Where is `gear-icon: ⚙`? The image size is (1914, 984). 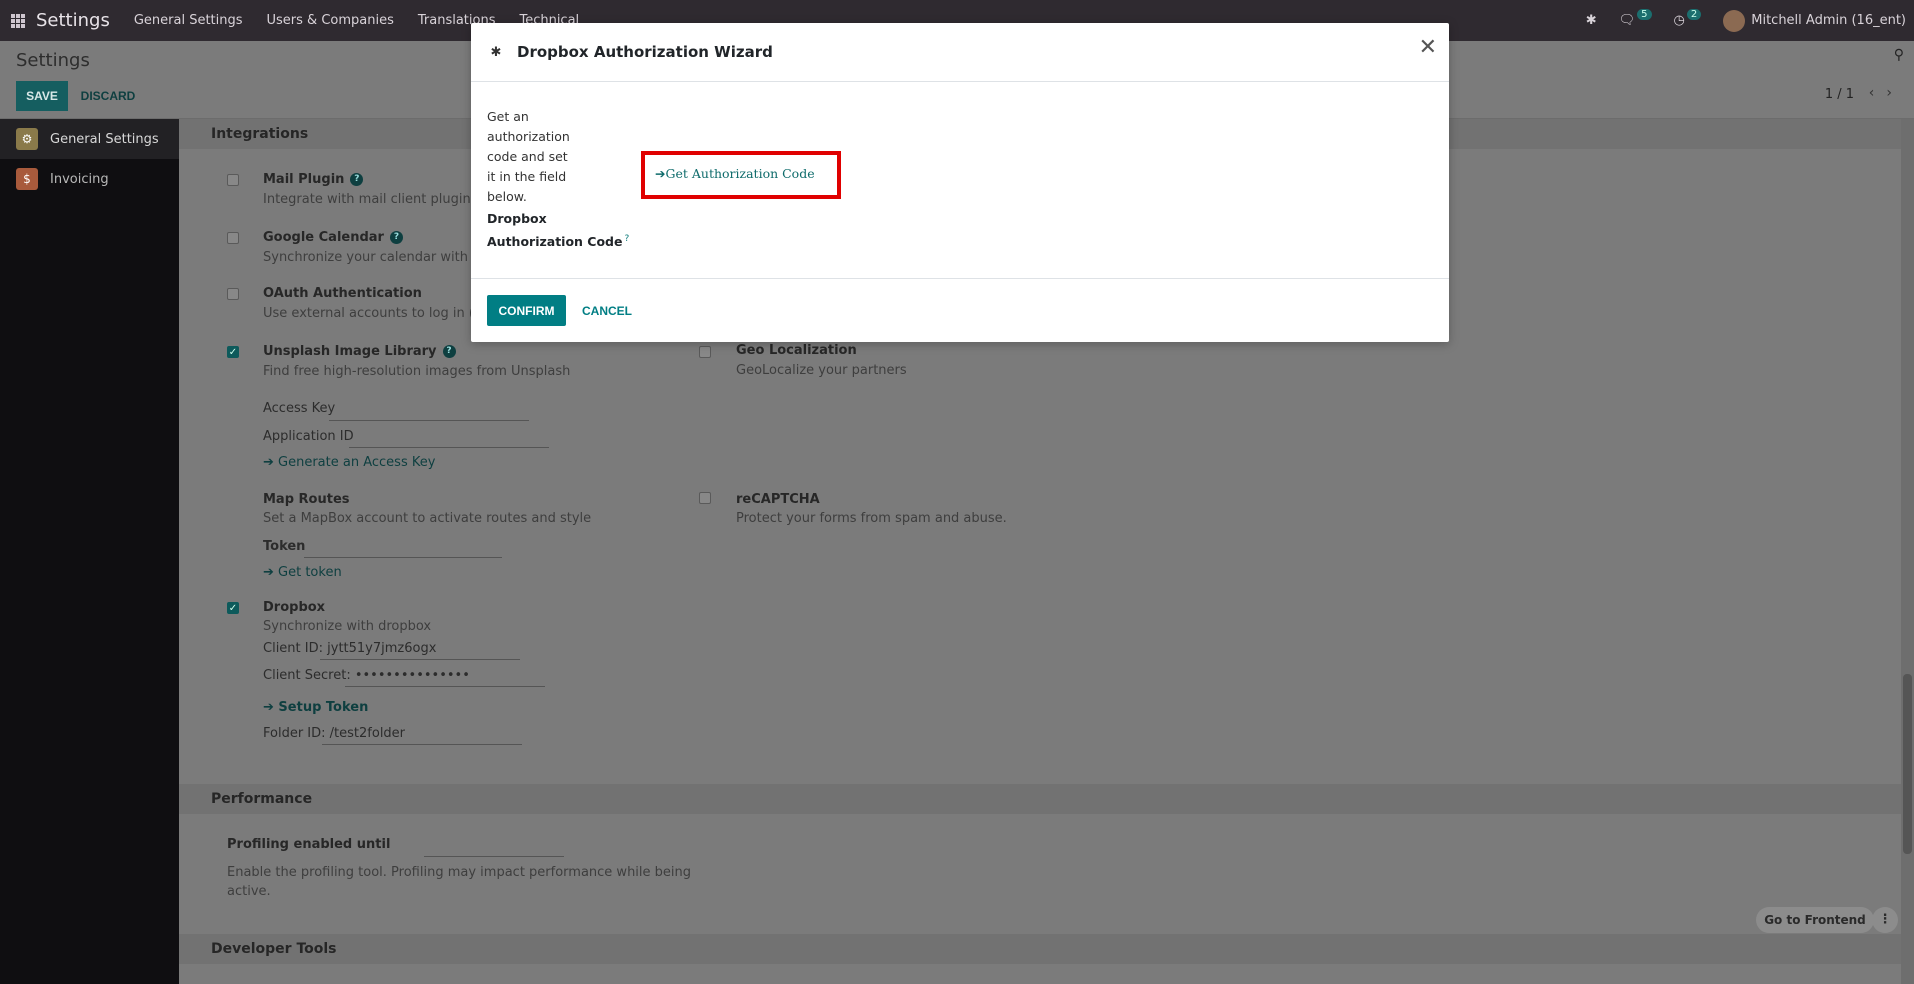
gear-icon: ⚙ is located at coordinates (27, 139).